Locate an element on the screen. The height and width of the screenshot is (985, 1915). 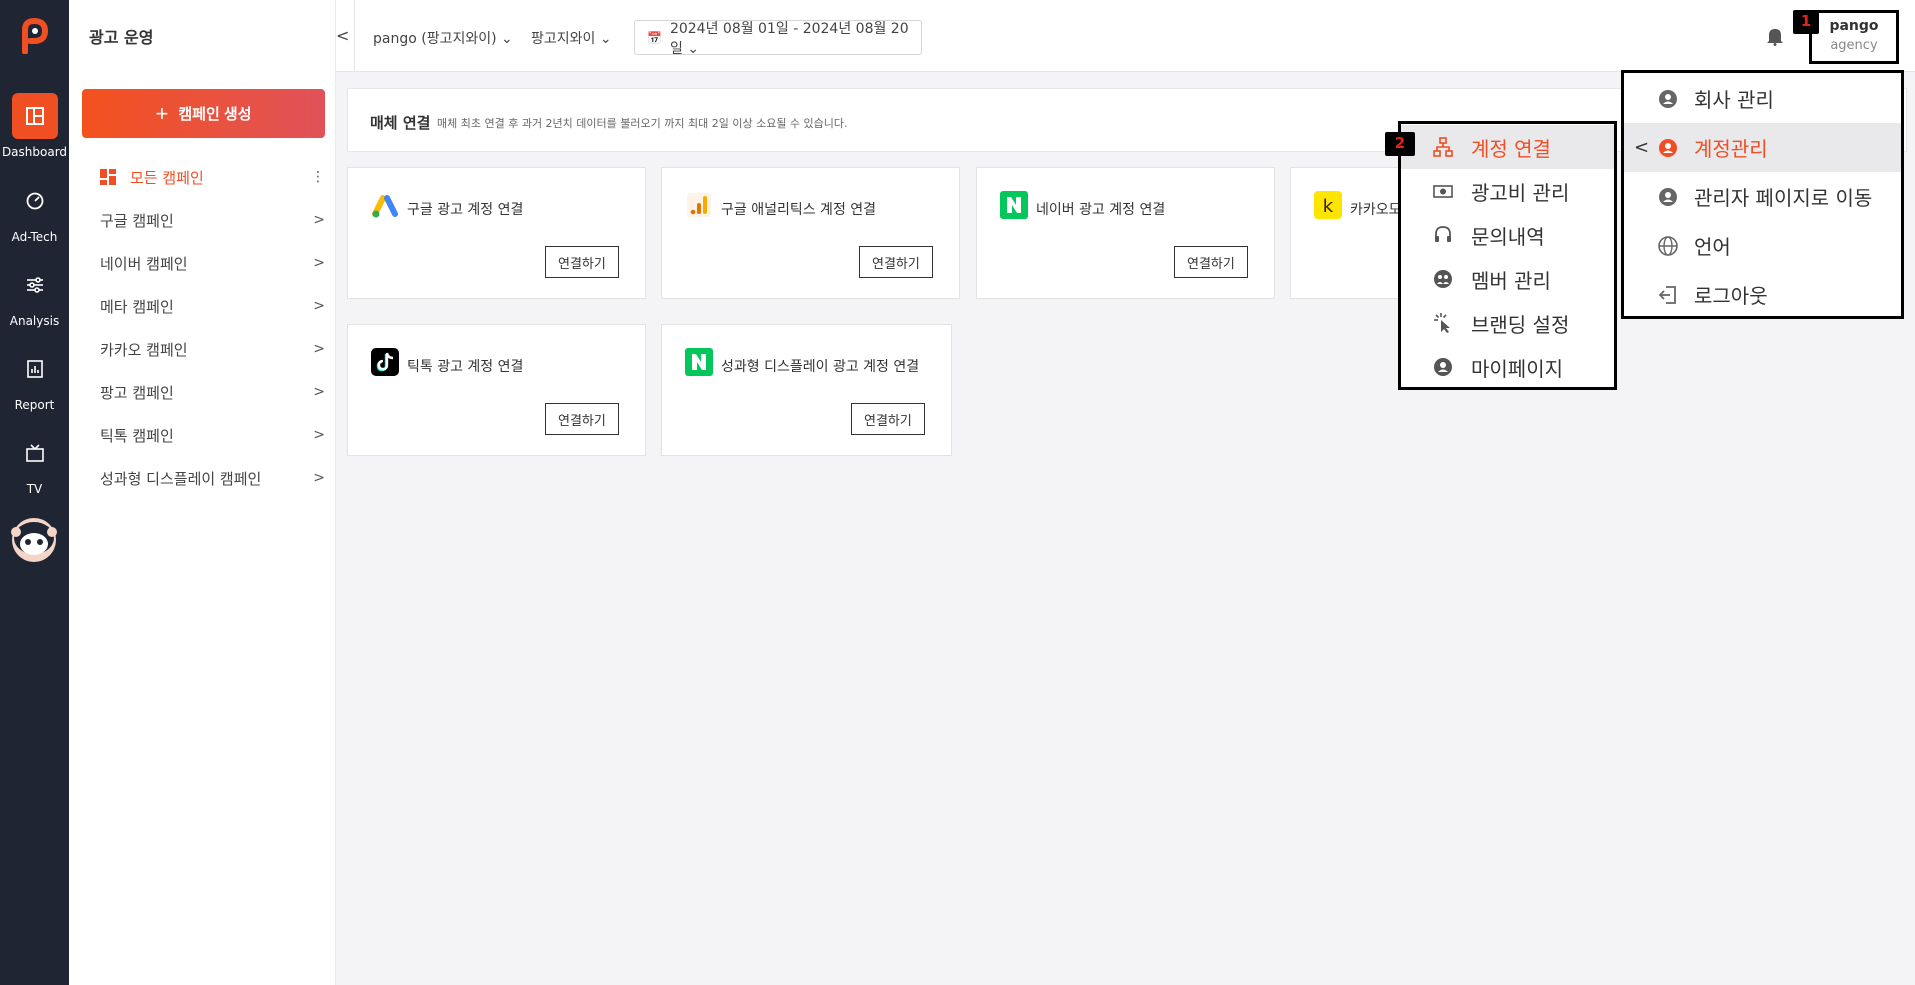
user-role: agency is located at coordinates (1854, 45).